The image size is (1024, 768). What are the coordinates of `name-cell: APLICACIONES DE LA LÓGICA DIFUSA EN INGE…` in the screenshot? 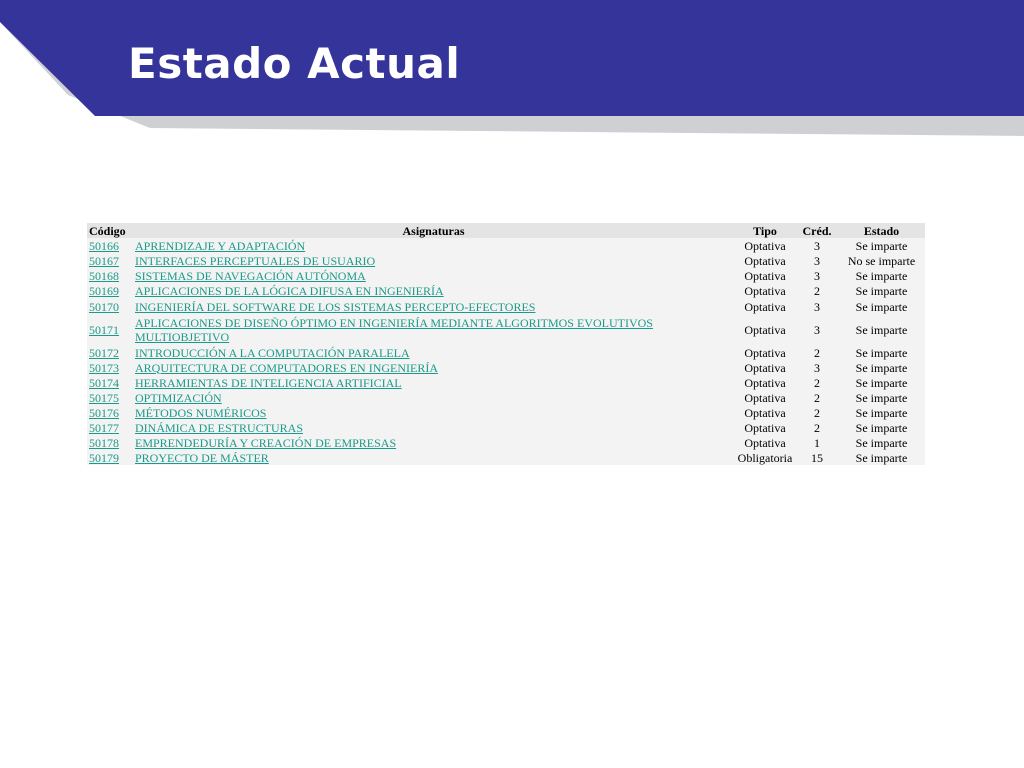 It's located at (433, 290).